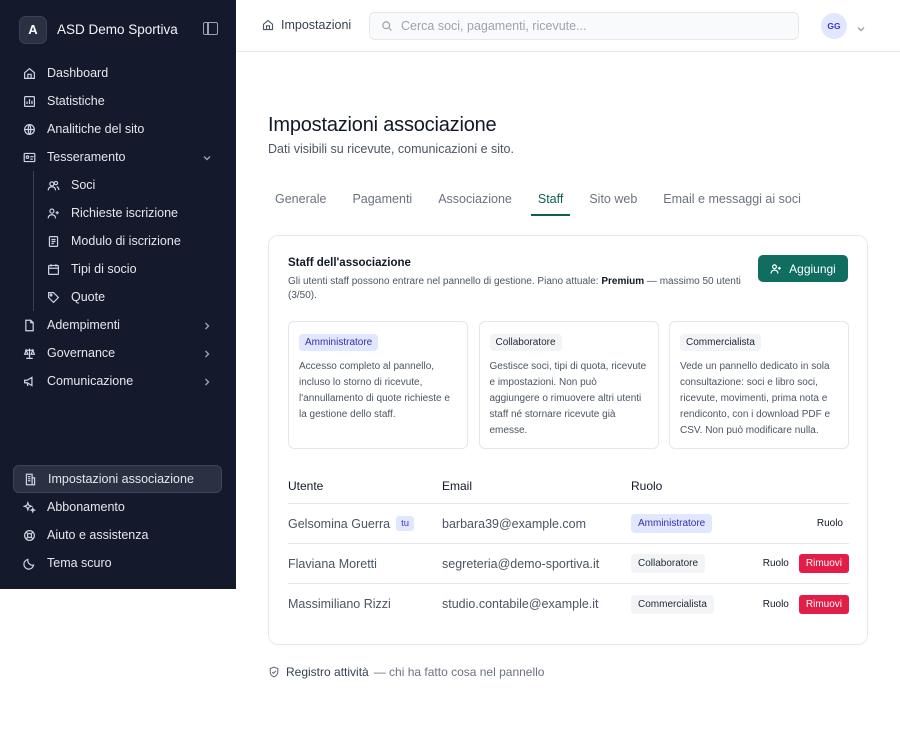 This screenshot has width=900, height=739. Describe the element at coordinates (475, 202) in the screenshot. I see `tab-associazione: Associazione` at that location.